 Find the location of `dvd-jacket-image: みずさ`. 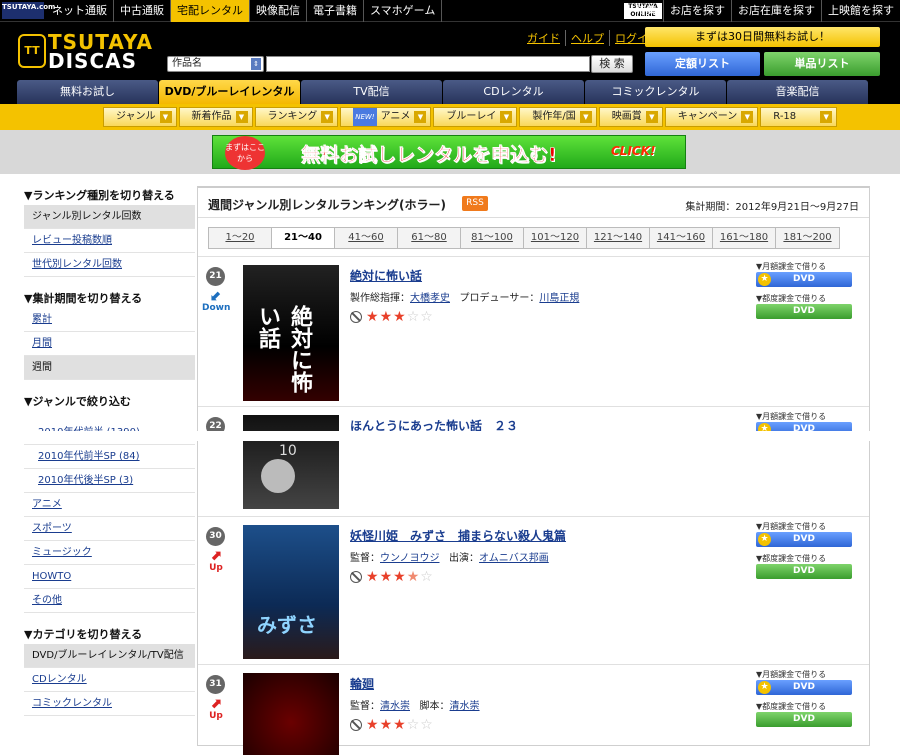

dvd-jacket-image: みずさ is located at coordinates (291, 592).